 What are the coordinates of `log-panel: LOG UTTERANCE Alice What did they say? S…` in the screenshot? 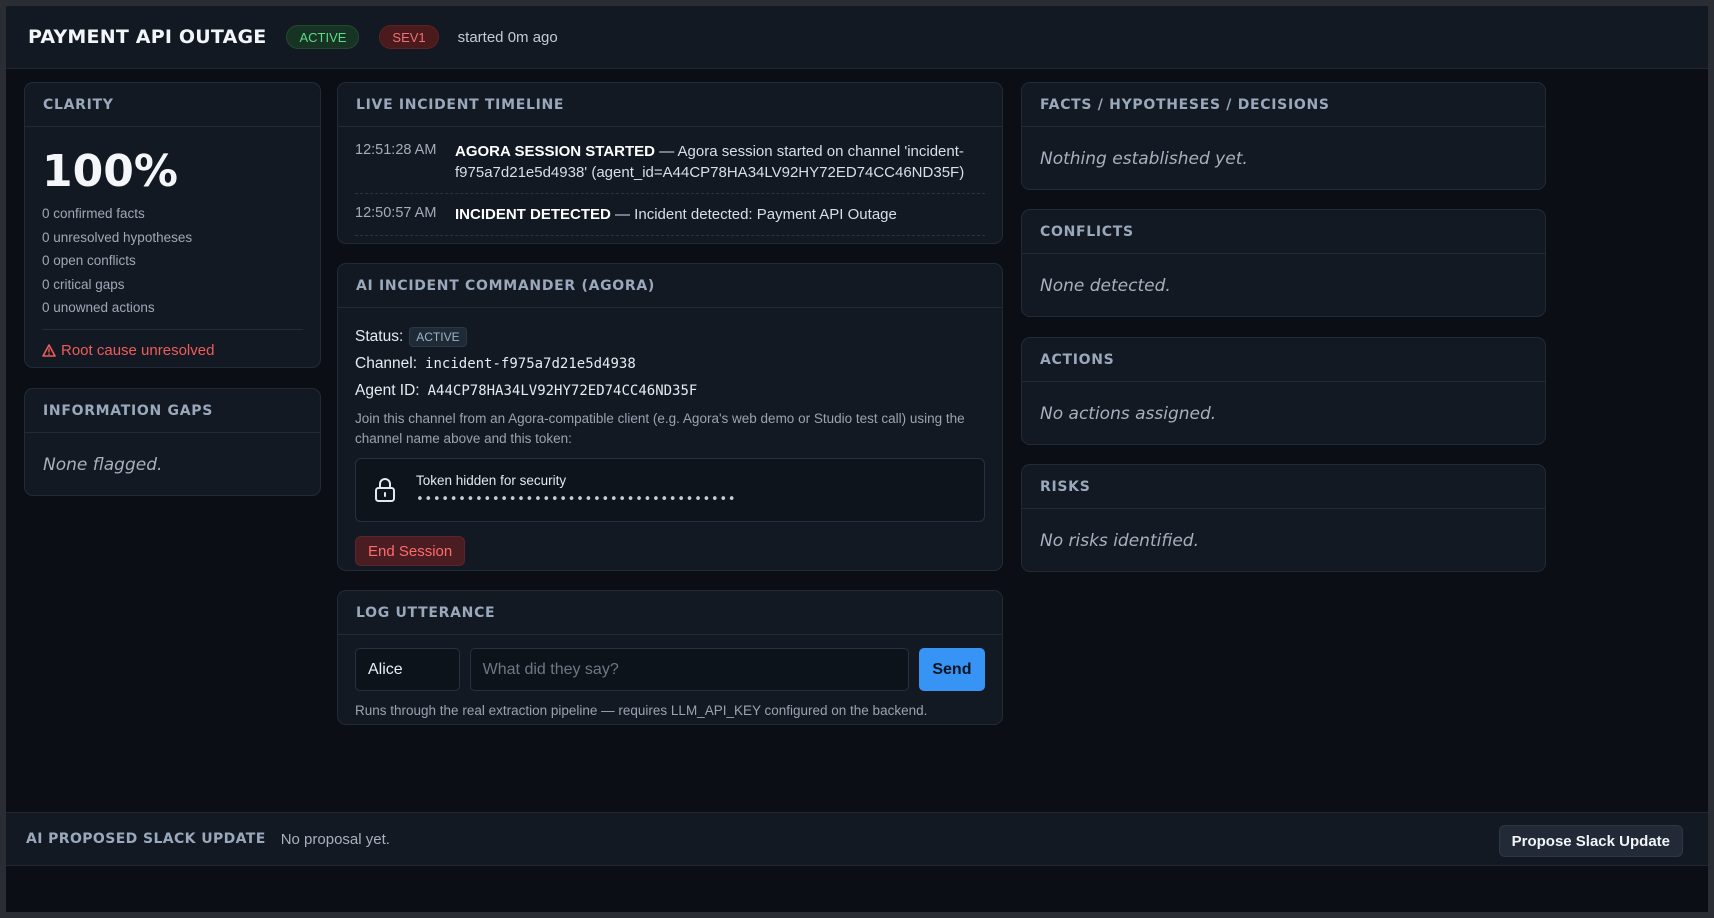 It's located at (670, 657).